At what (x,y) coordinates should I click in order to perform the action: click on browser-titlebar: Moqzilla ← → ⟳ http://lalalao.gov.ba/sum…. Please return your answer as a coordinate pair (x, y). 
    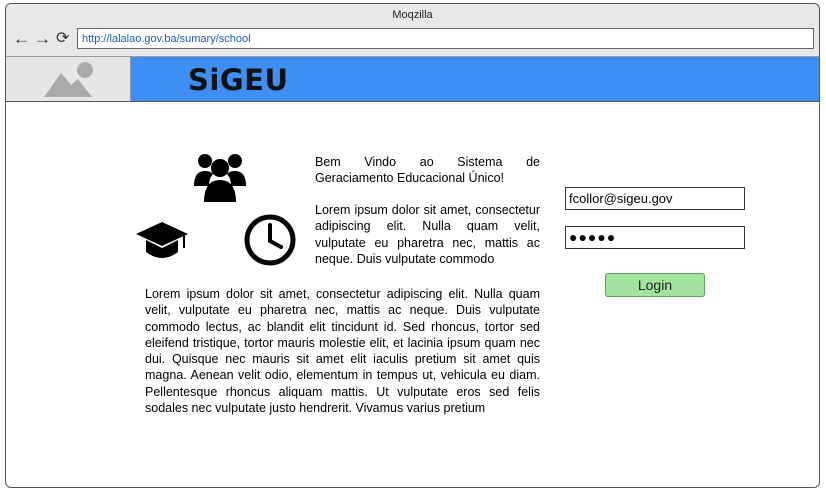
    Looking at the image, I should click on (412, 30).